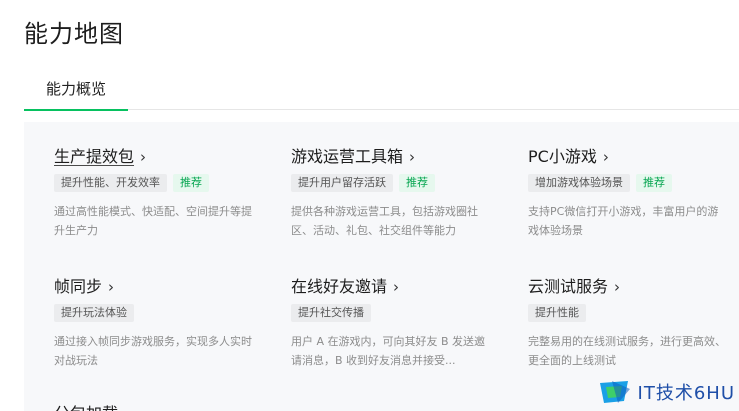  What do you see at coordinates (342, 183) in the screenshot?
I see `capability-tag: 提升用户留存活跃` at bounding box center [342, 183].